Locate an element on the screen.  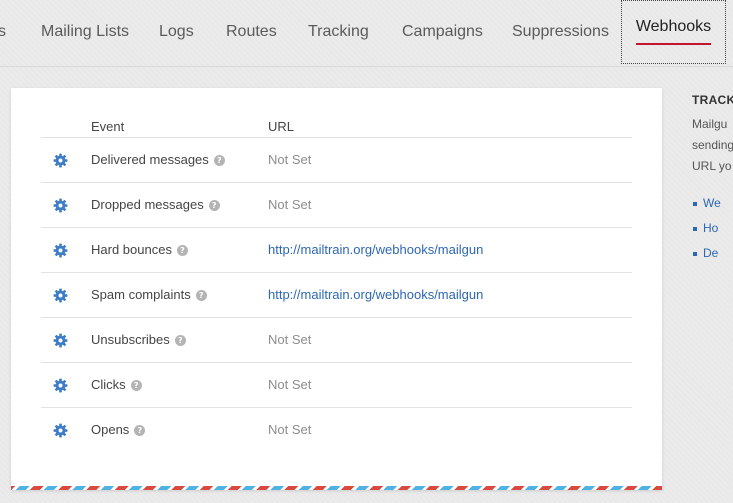
sidebar-links: We Ho De is located at coordinates (712, 228).